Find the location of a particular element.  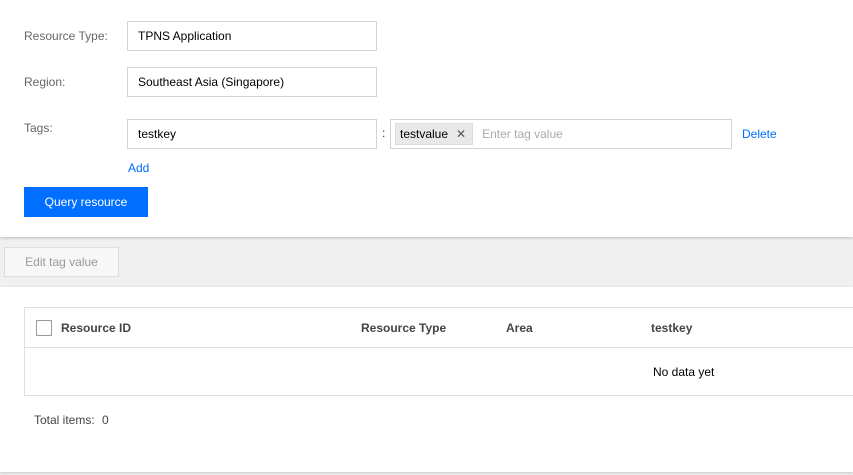

table-header: Resource ID Resource Type Area testkey is located at coordinates (439, 328).